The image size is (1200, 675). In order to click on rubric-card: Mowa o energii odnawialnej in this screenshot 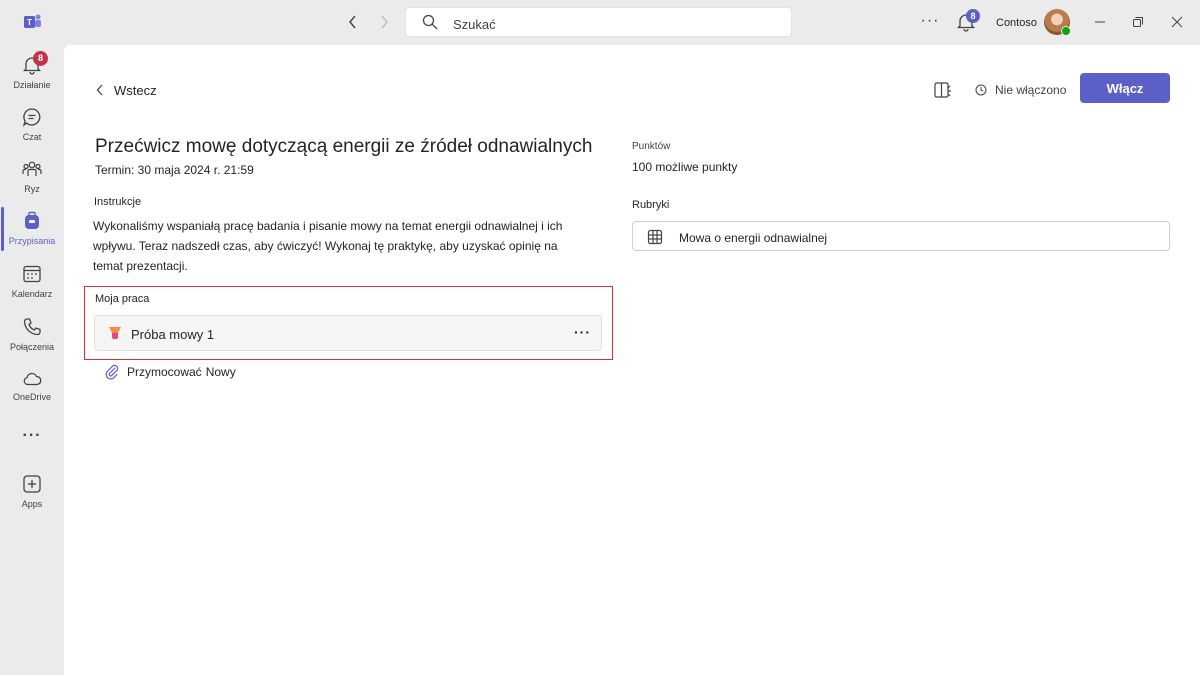, I will do `click(901, 236)`.